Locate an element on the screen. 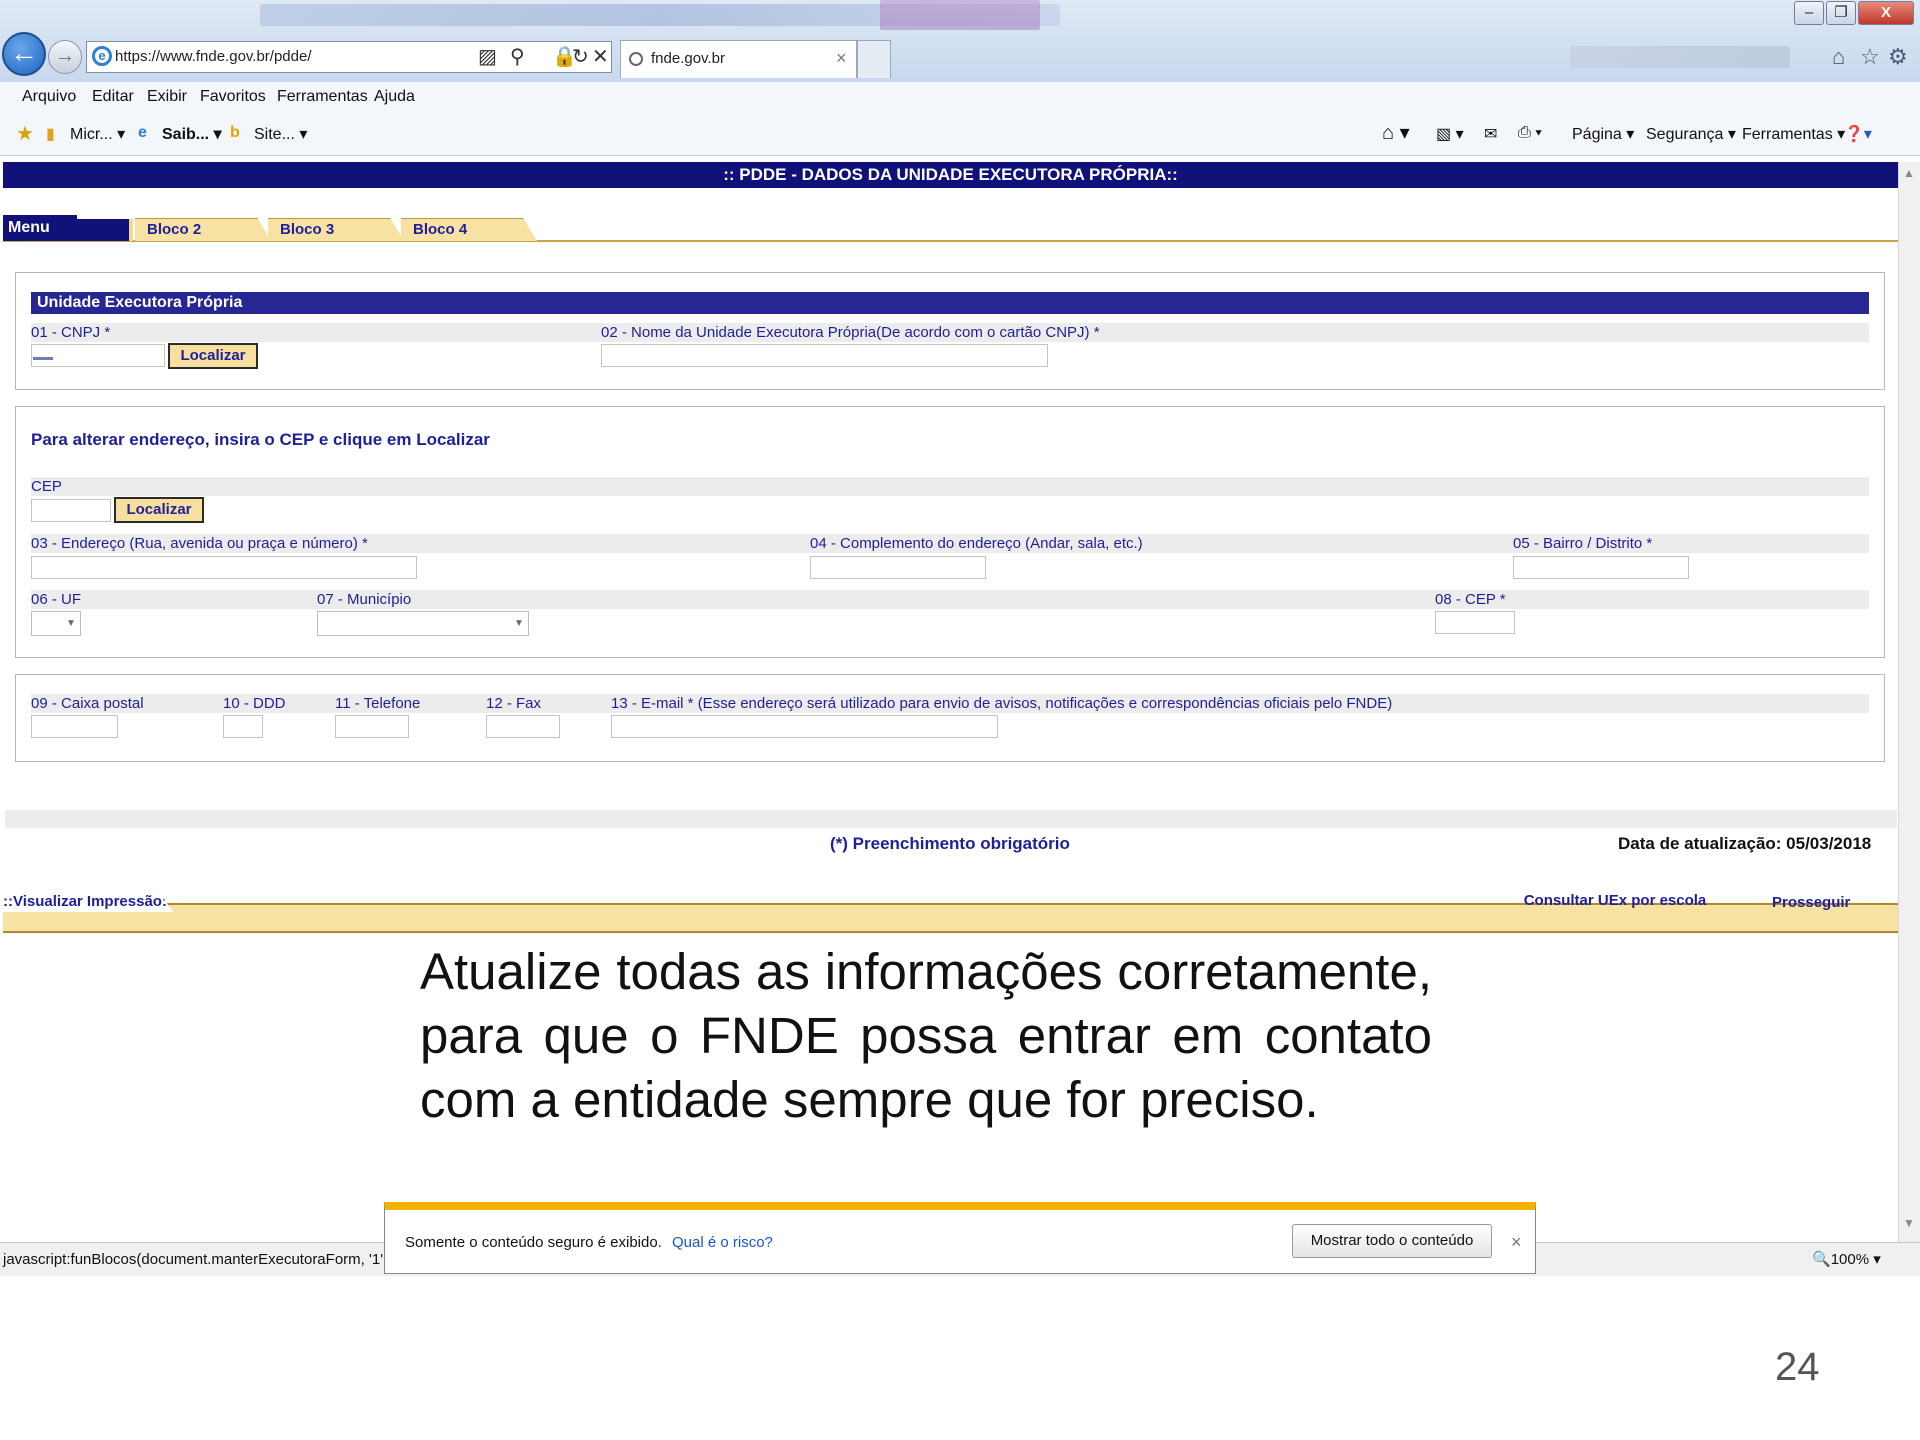  tab-fnde: fnde.gov.br is located at coordinates (738, 59).